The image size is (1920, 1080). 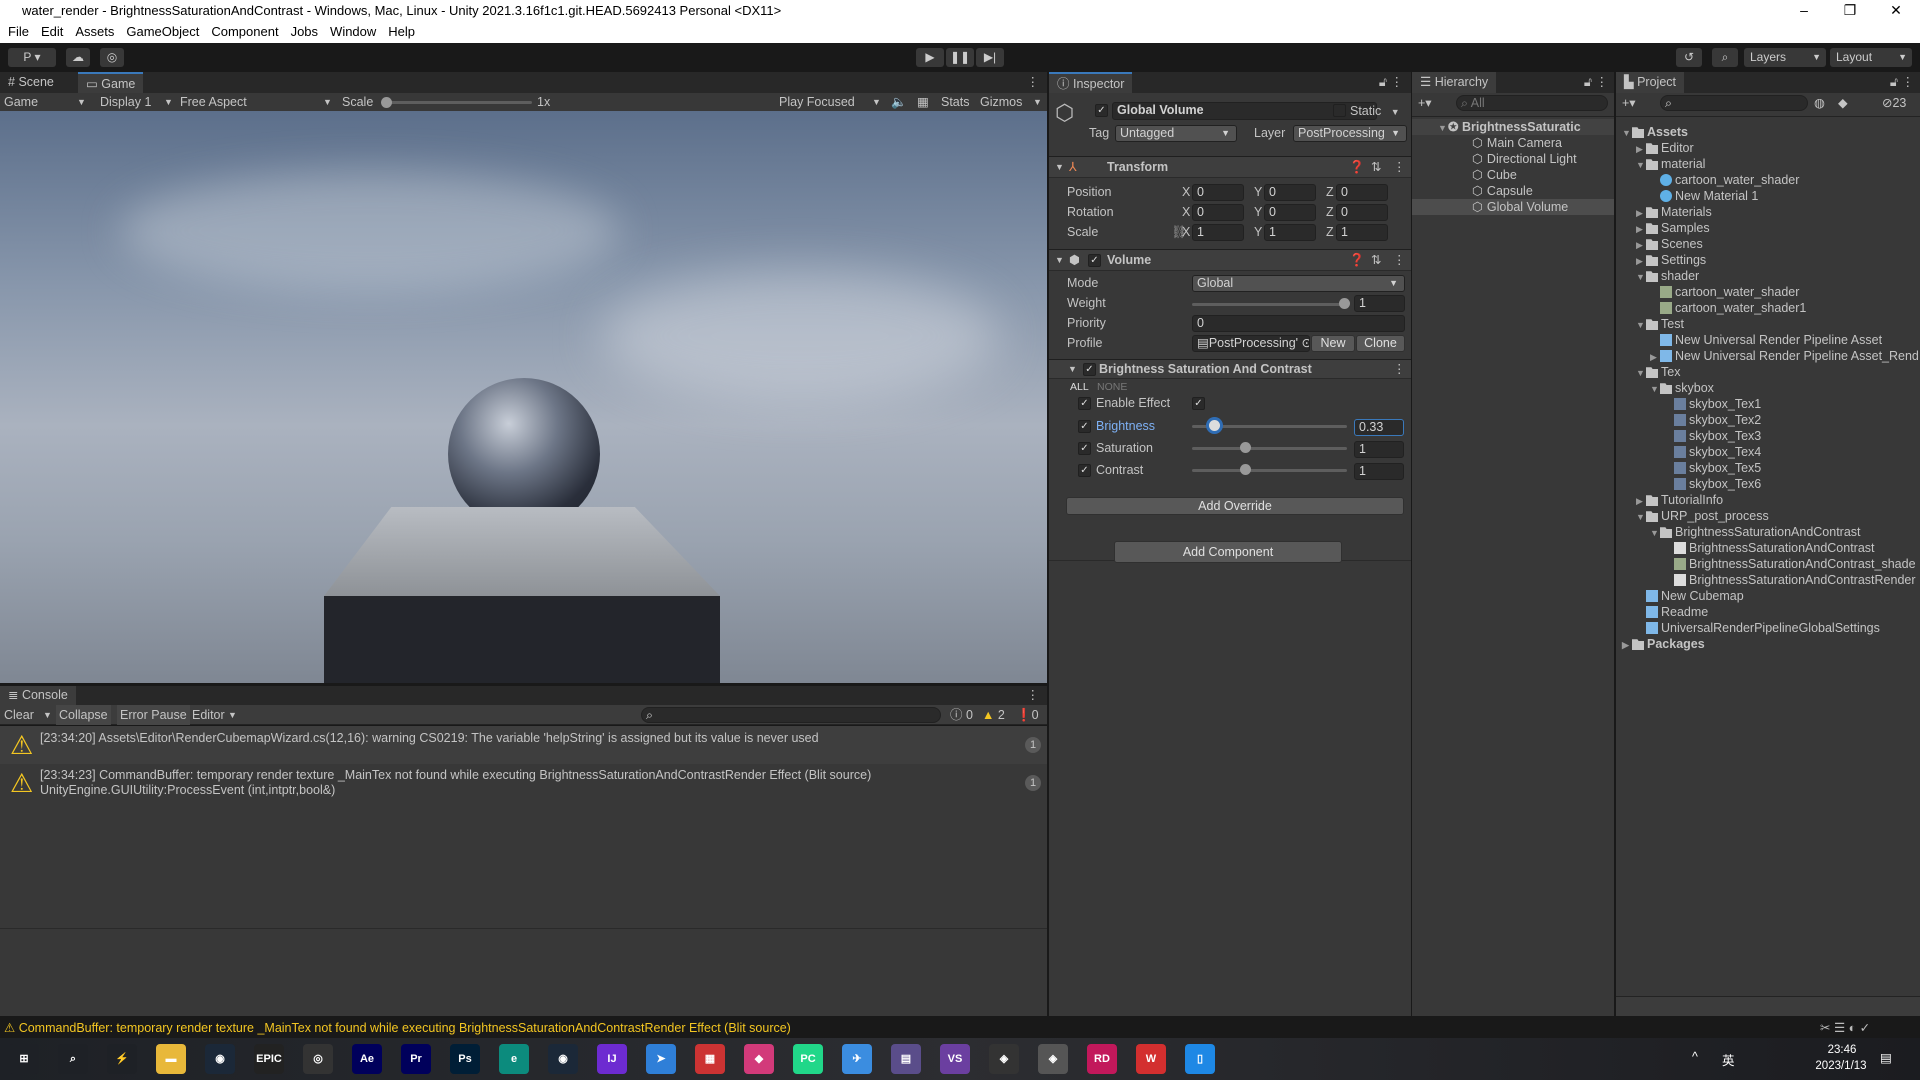 What do you see at coordinates (1245, 447) in the screenshot?
I see `saturation-slider-handle` at bounding box center [1245, 447].